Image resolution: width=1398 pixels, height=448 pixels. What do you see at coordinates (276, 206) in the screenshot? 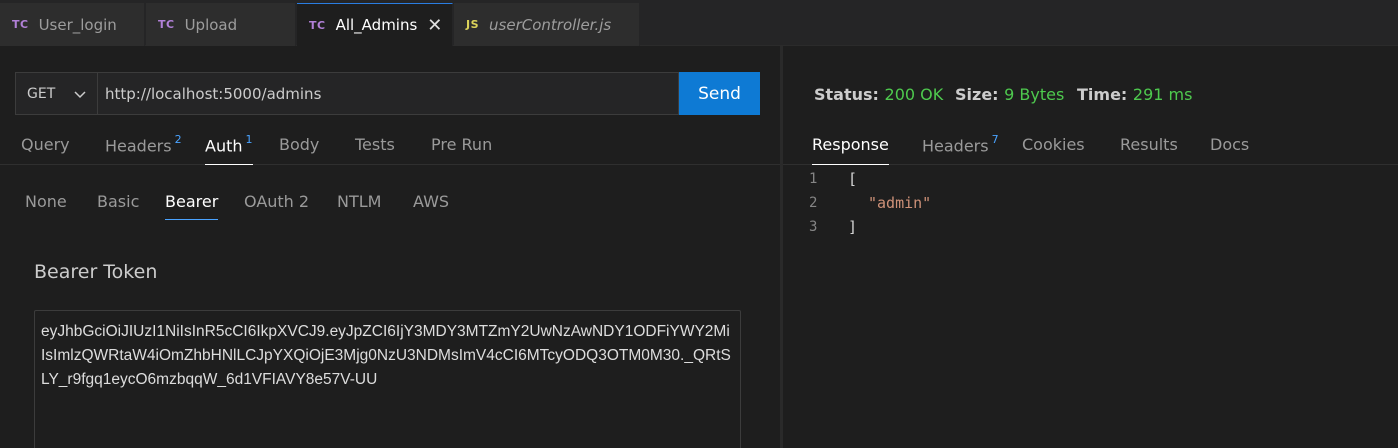
I see `auth-tab-oauth2: OAuth 2` at bounding box center [276, 206].